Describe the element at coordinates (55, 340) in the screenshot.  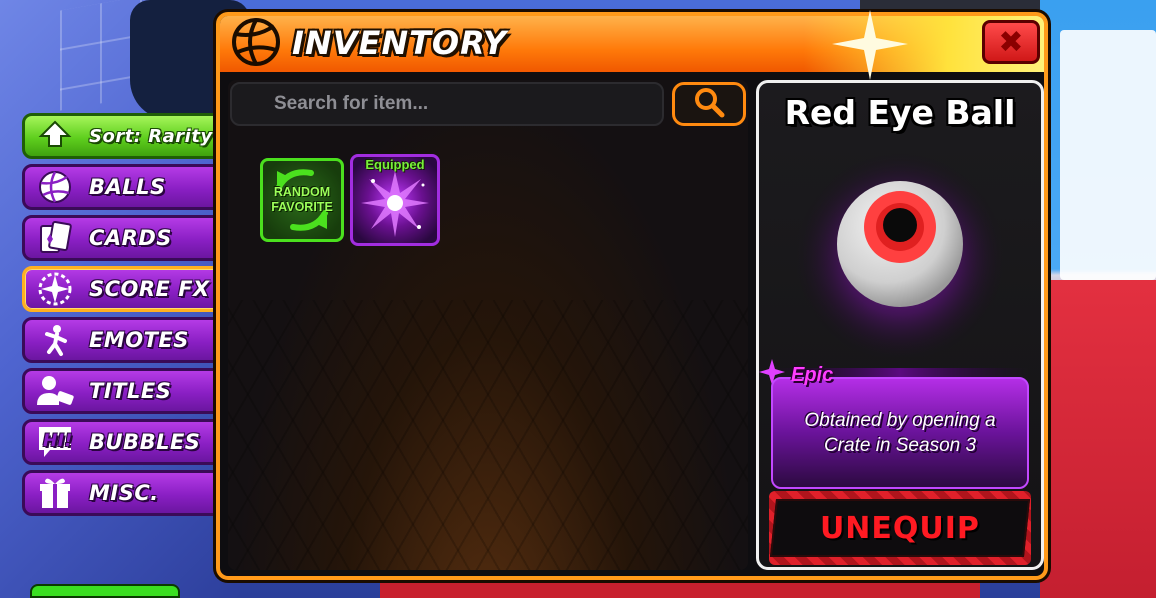
I see `dancing-figure-icon` at that location.